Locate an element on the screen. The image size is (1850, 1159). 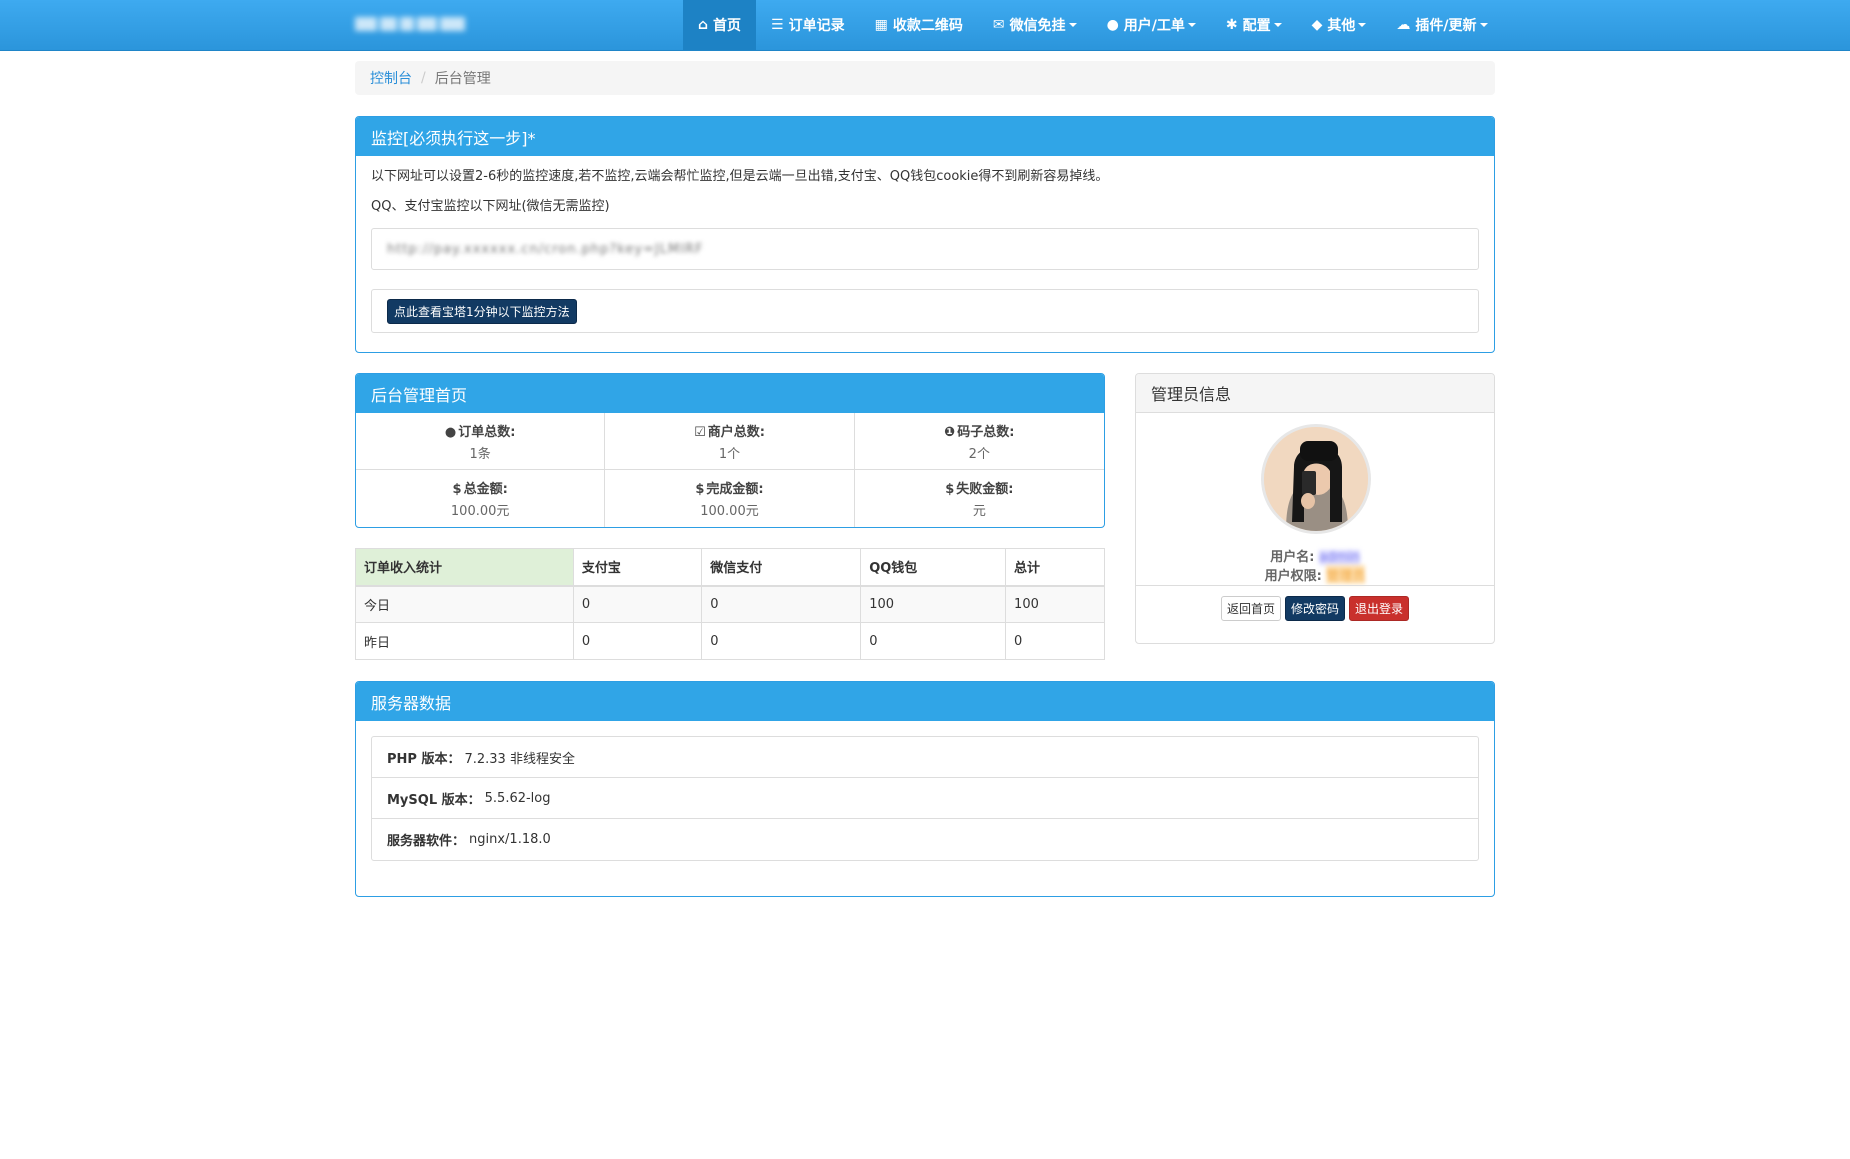
stat-label: ☑ 商户总数: is located at coordinates (729, 430).